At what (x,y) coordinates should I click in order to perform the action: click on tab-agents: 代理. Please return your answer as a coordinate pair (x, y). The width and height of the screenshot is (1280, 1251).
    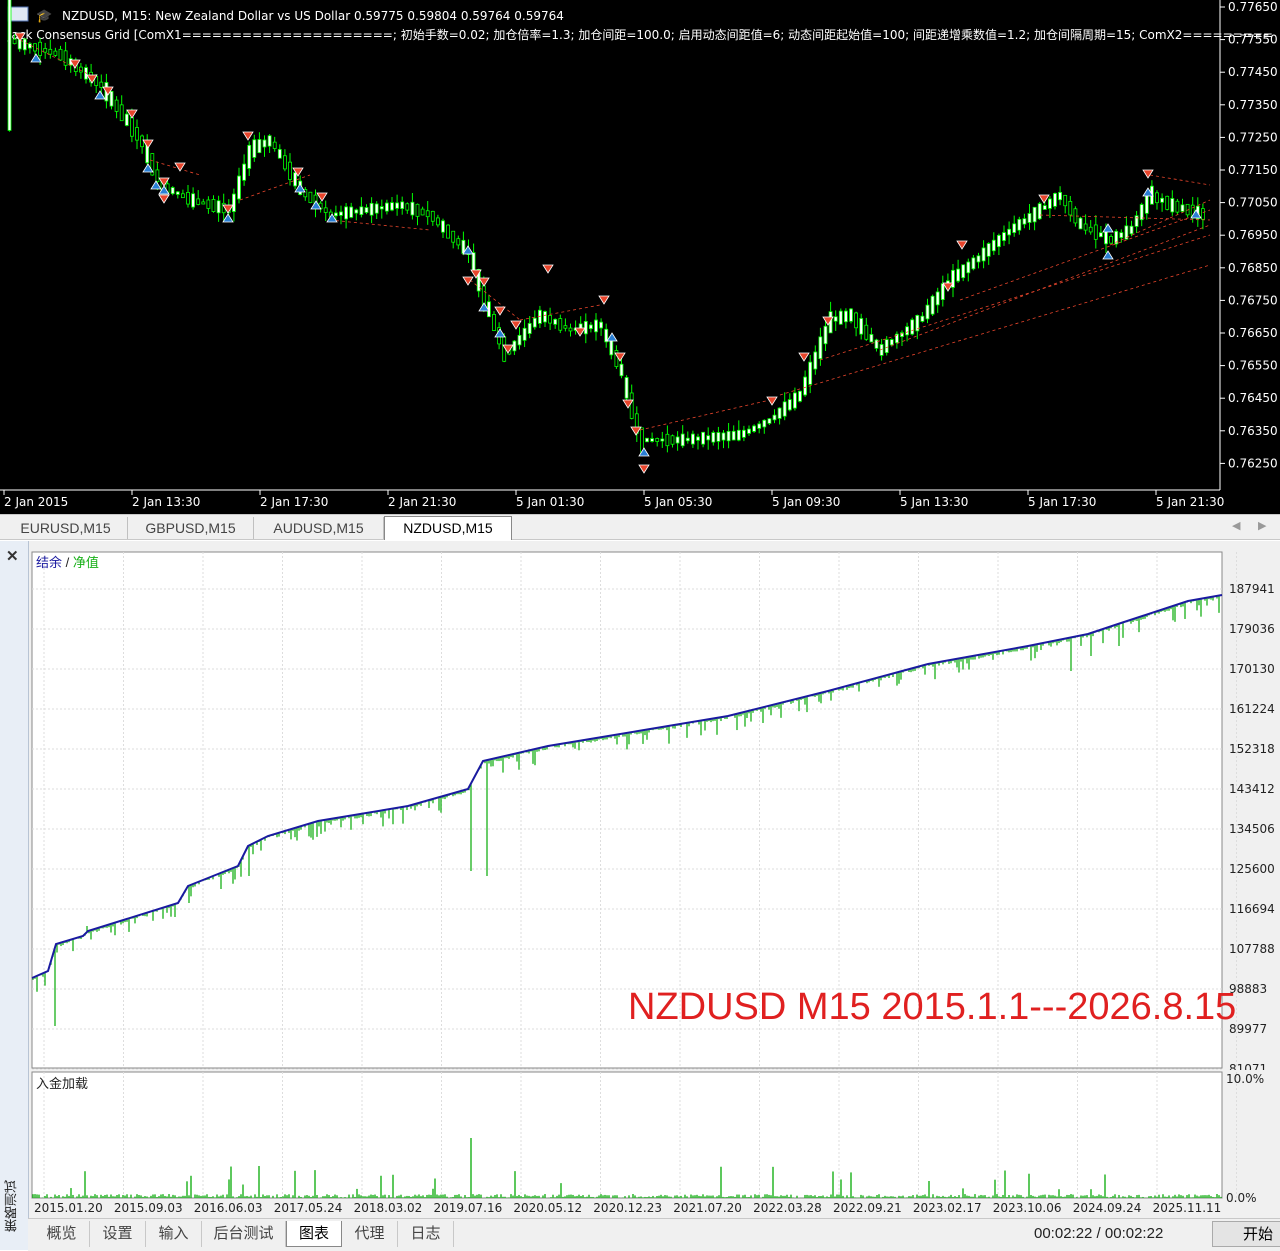
    Looking at the image, I should click on (370, 1234).